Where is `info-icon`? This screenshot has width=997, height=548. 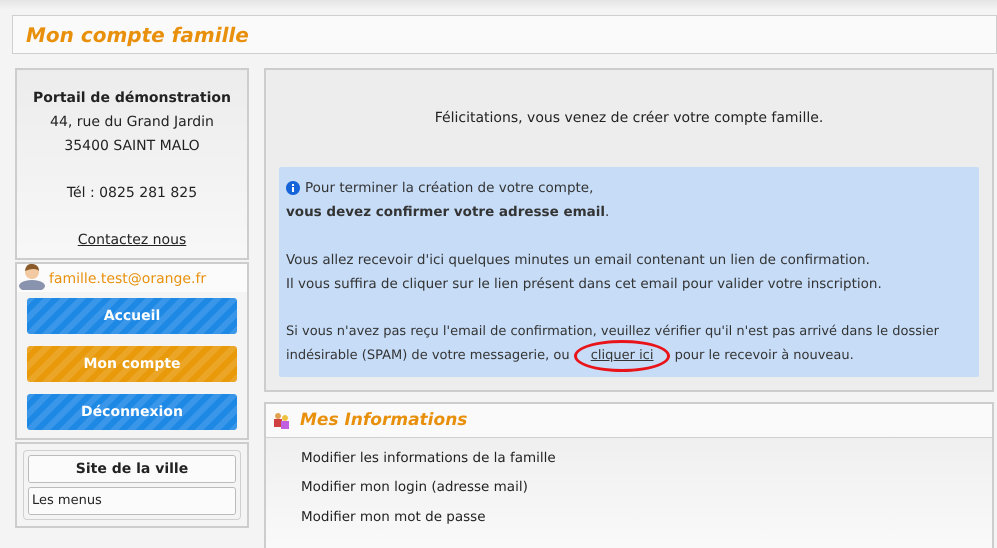 info-icon is located at coordinates (293, 188).